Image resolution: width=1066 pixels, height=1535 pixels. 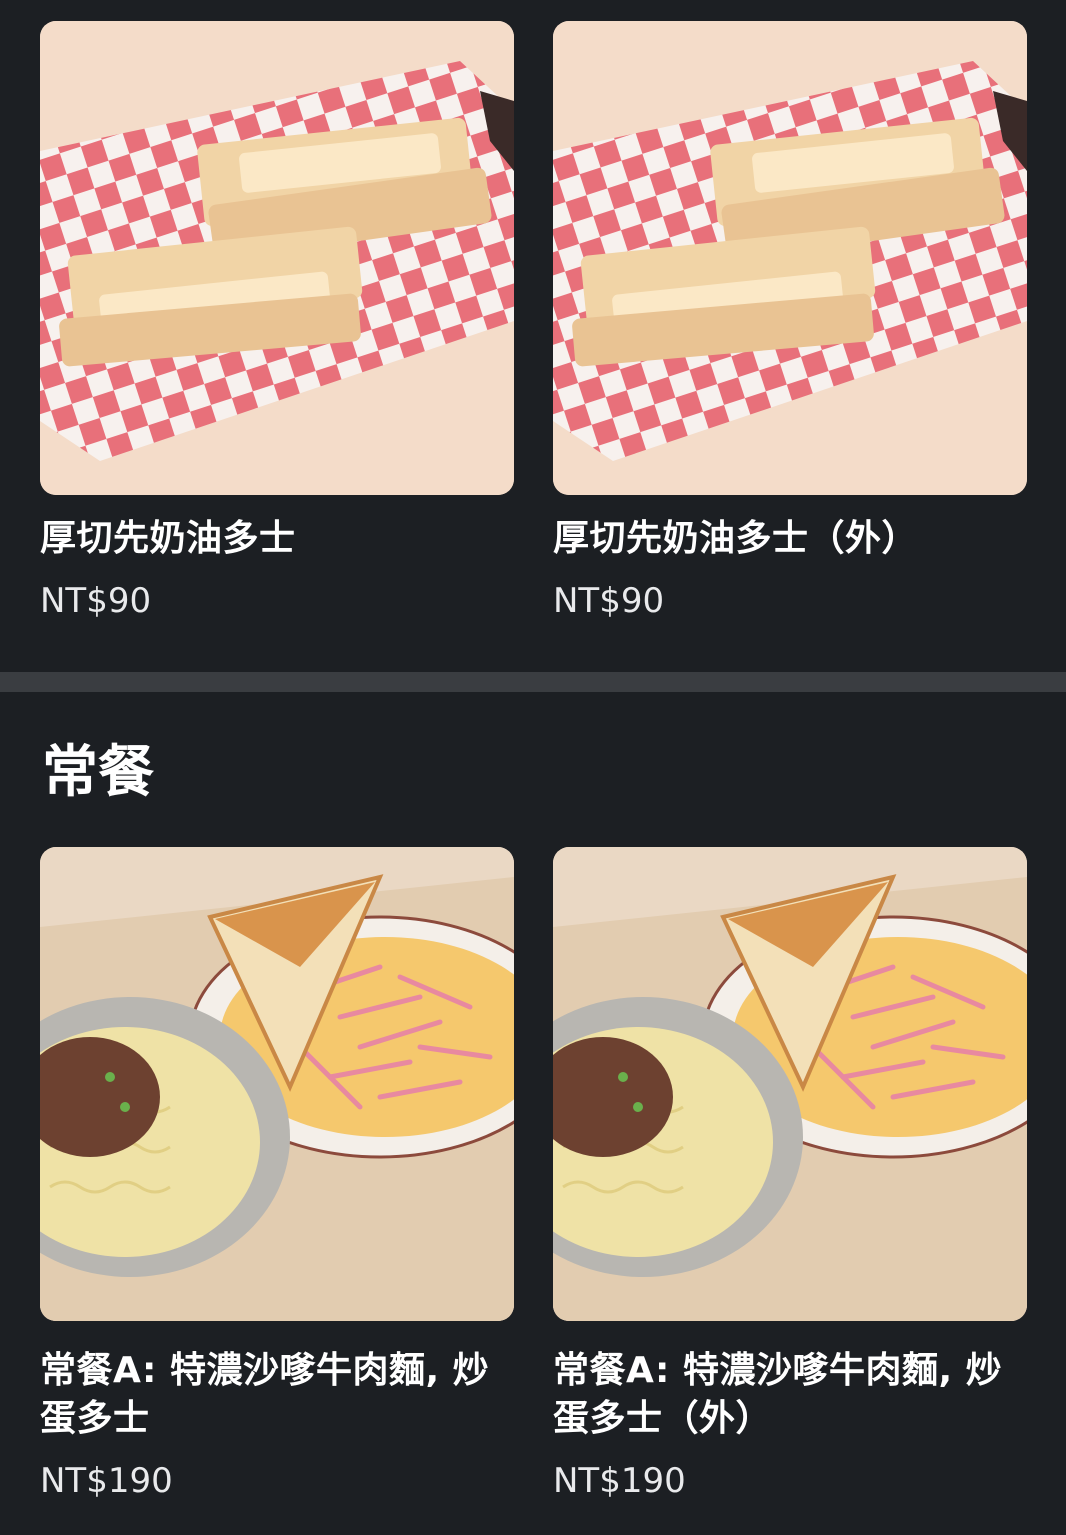 What do you see at coordinates (265, 1394) in the screenshot?
I see `menu-item-name: 常餐A: 特濃沙嗲牛肉麵, 炒蛋多士` at bounding box center [265, 1394].